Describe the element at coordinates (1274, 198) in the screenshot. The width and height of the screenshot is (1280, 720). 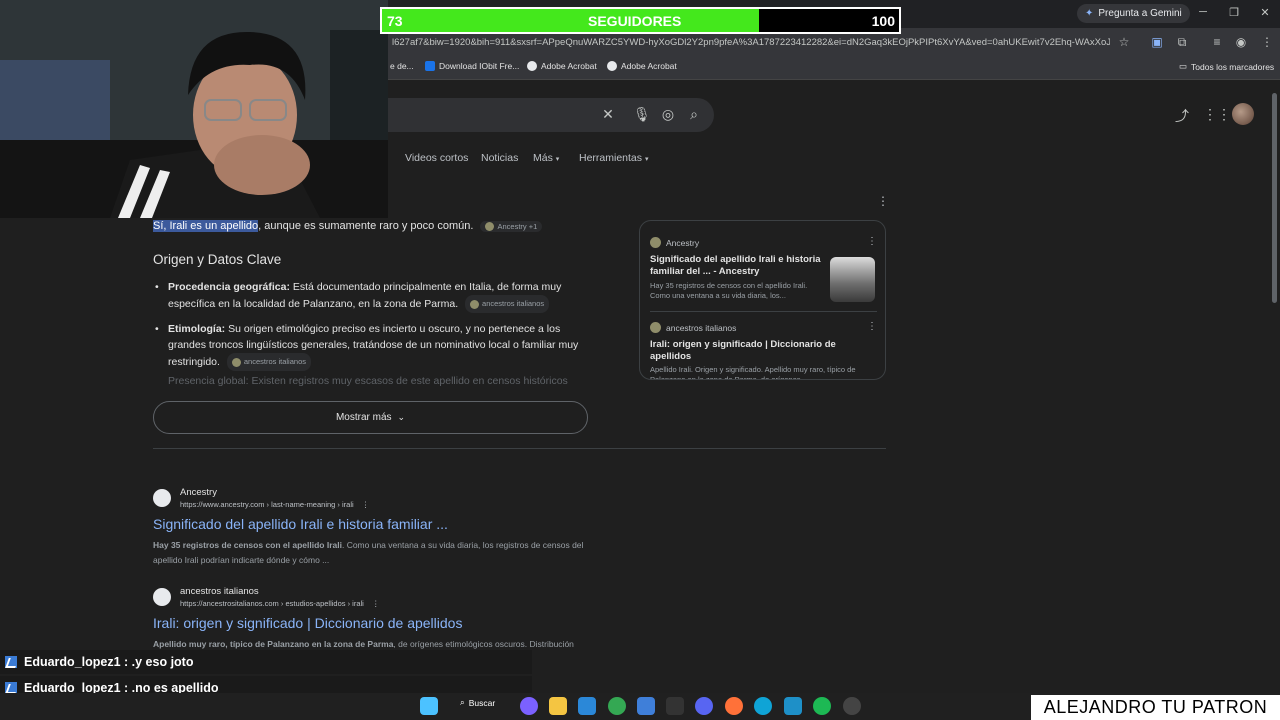
I see `scrollbar-thumb` at that location.